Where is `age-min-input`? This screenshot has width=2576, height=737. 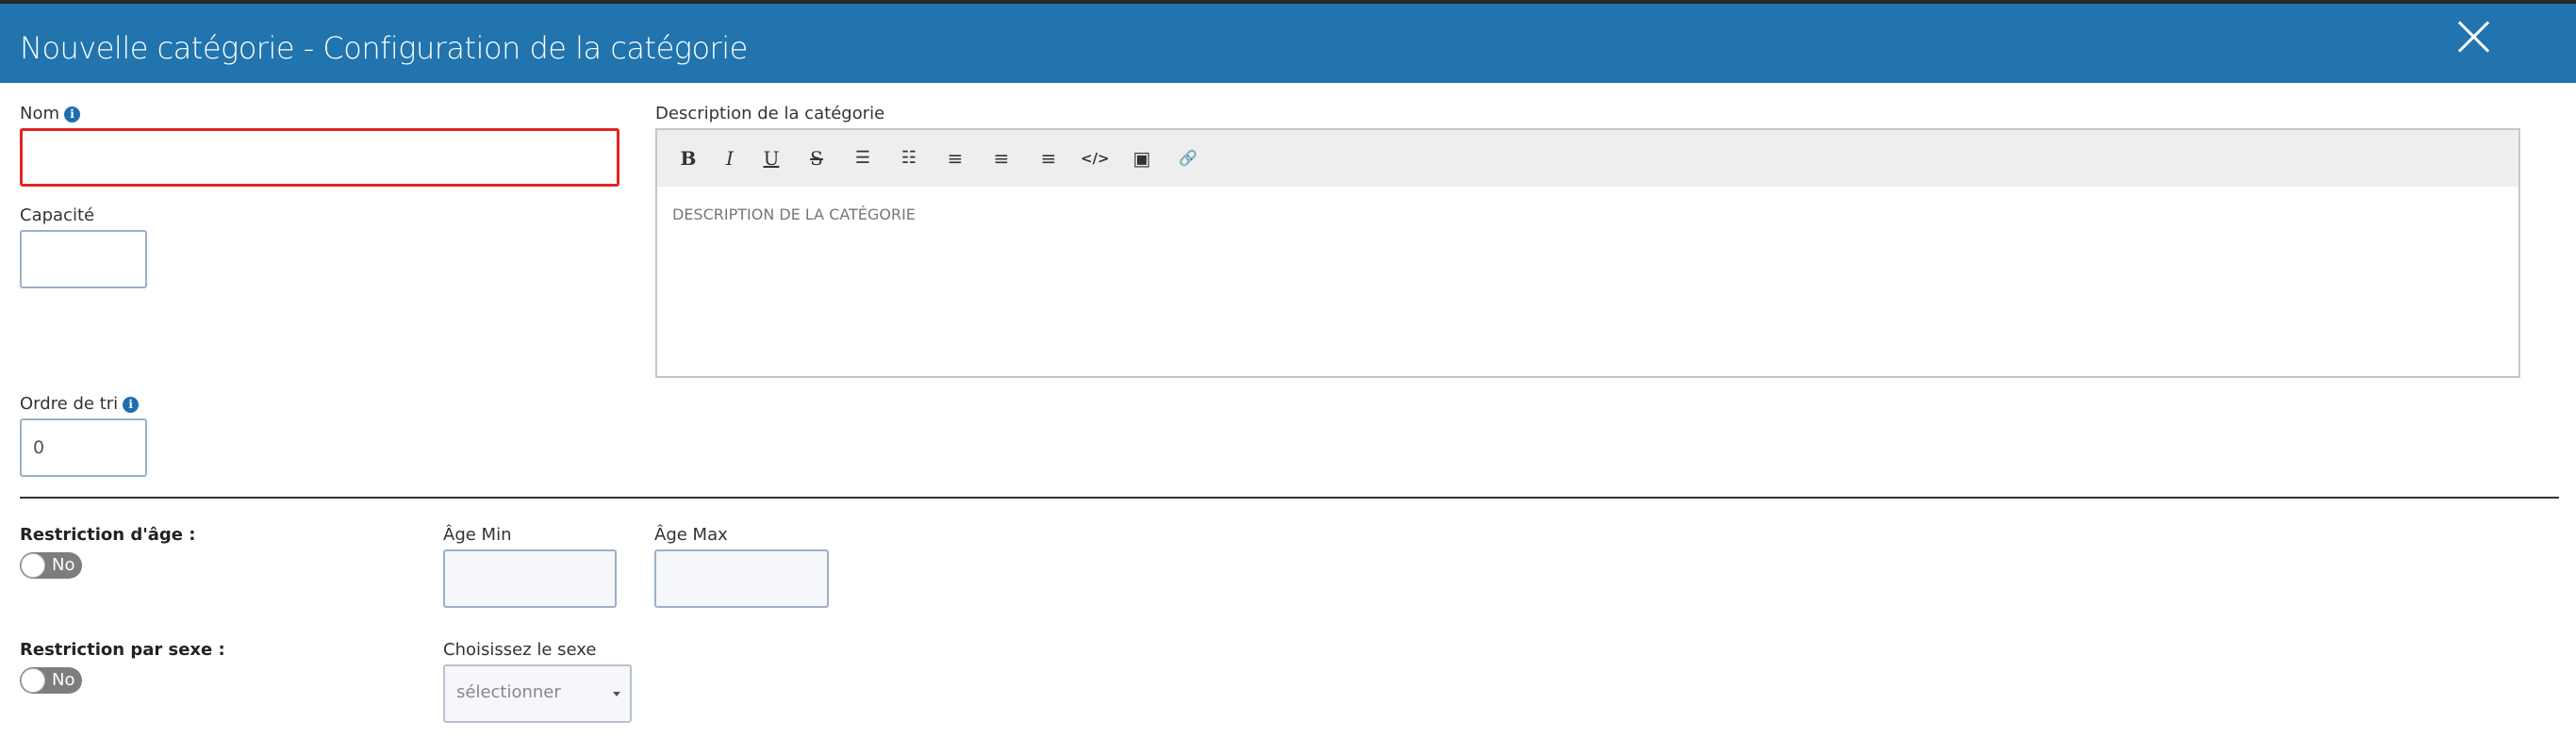 age-min-input is located at coordinates (530, 578).